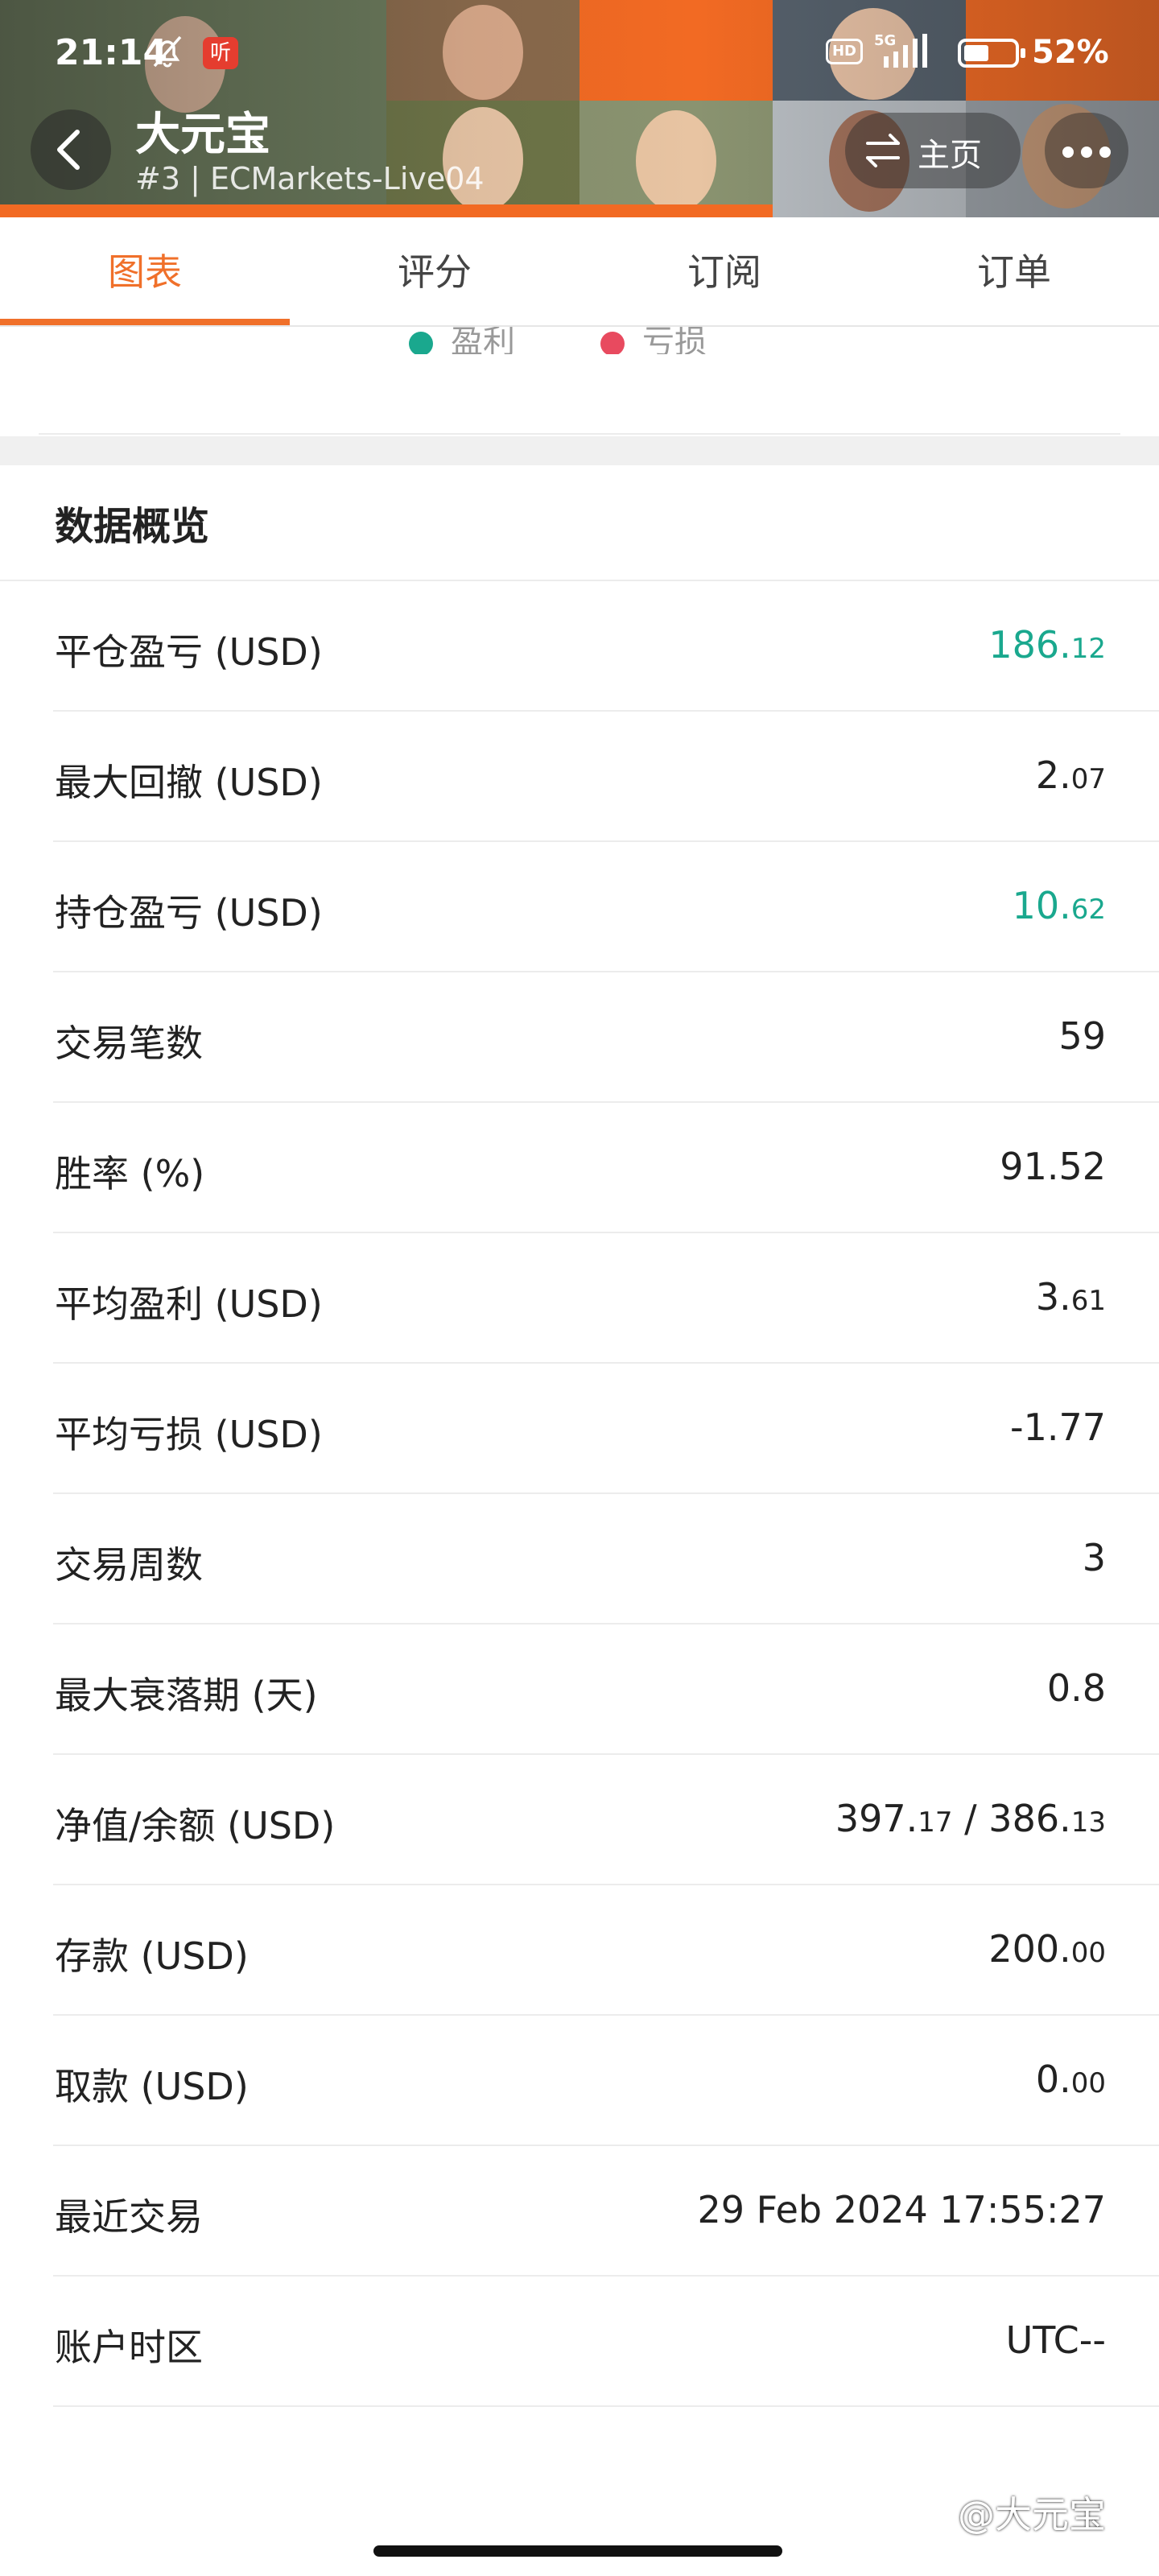 The width and height of the screenshot is (1159, 2576). What do you see at coordinates (1088, 1301) in the screenshot?
I see `value-part-dec: 61` at bounding box center [1088, 1301].